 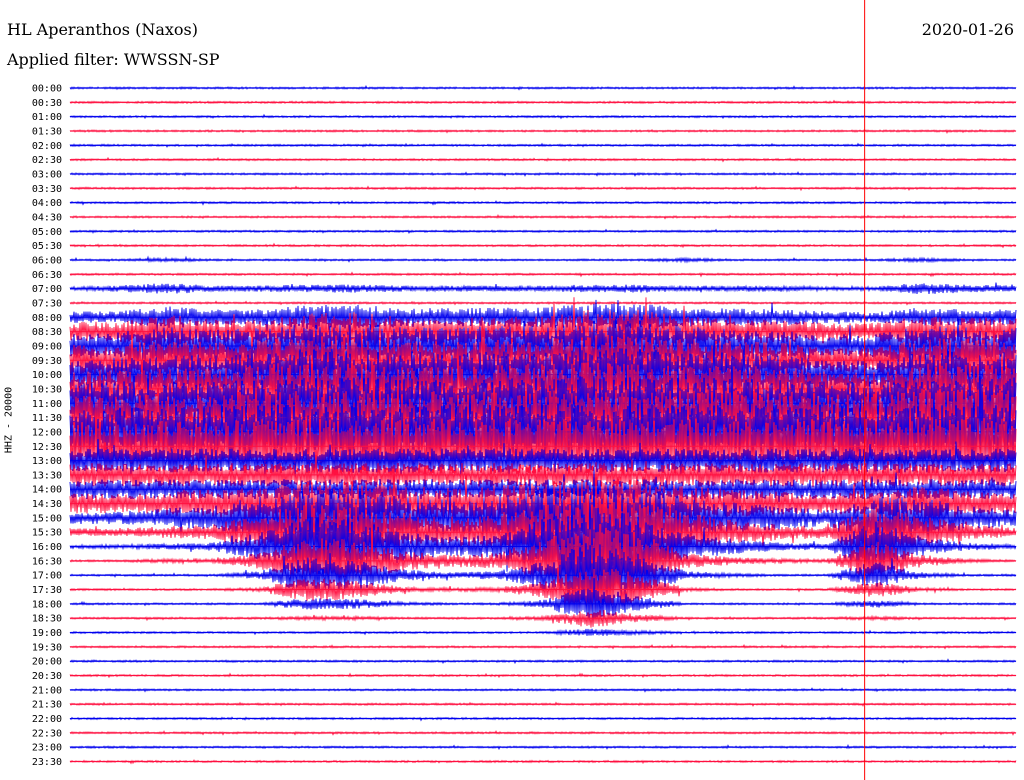 I want to click on row-time-label: 03:30, so click(x=47, y=189).